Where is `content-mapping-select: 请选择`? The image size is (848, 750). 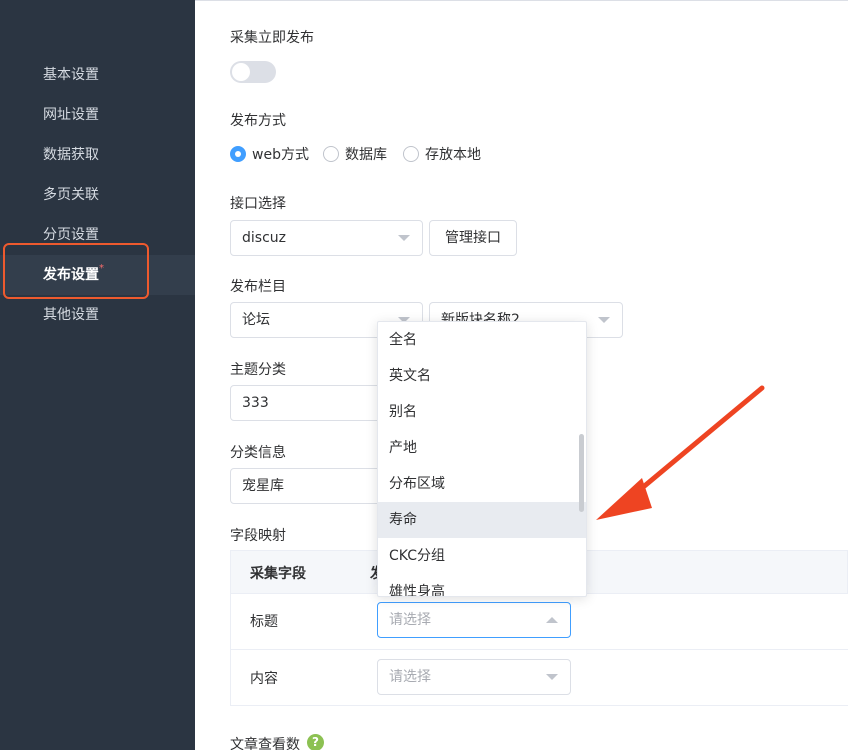
content-mapping-select: 请选择 is located at coordinates (474, 677).